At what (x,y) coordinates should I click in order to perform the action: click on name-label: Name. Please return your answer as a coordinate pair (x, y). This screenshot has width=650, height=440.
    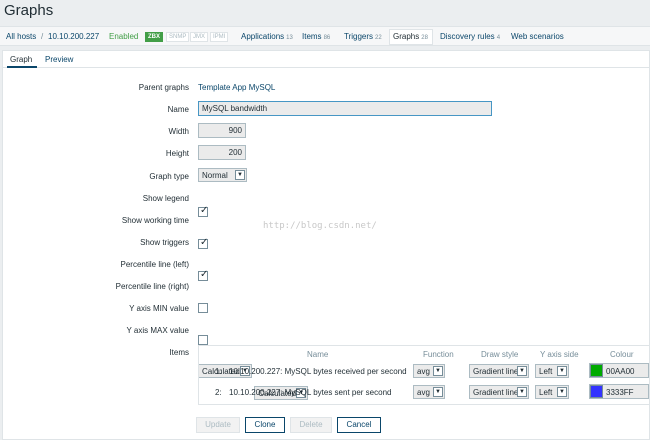
    Looking at the image, I should click on (178, 109).